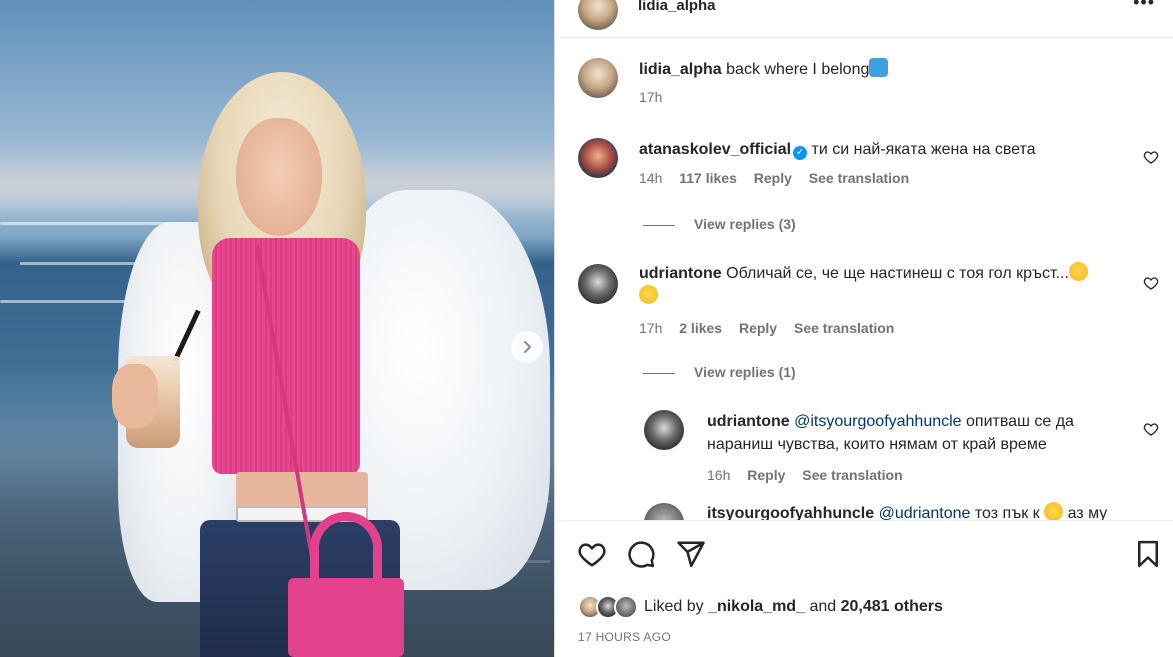  Describe the element at coordinates (800, 153) in the screenshot. I see `verified-badge-icon: ✓` at that location.